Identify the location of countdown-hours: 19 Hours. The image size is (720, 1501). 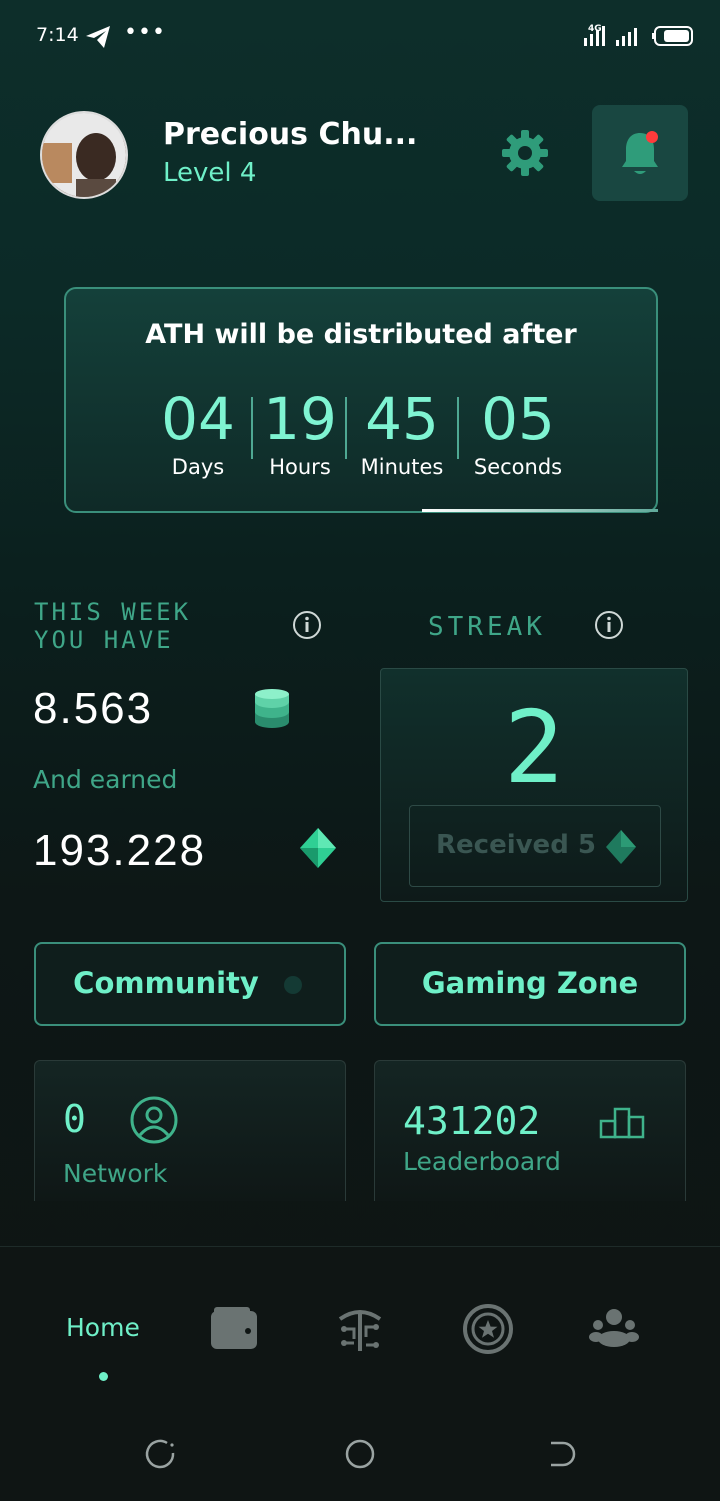
(300, 434).